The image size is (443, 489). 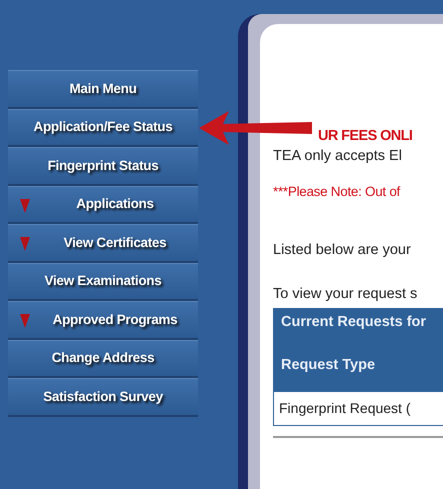 I want to click on text: Listed below are your, so click(x=342, y=250).